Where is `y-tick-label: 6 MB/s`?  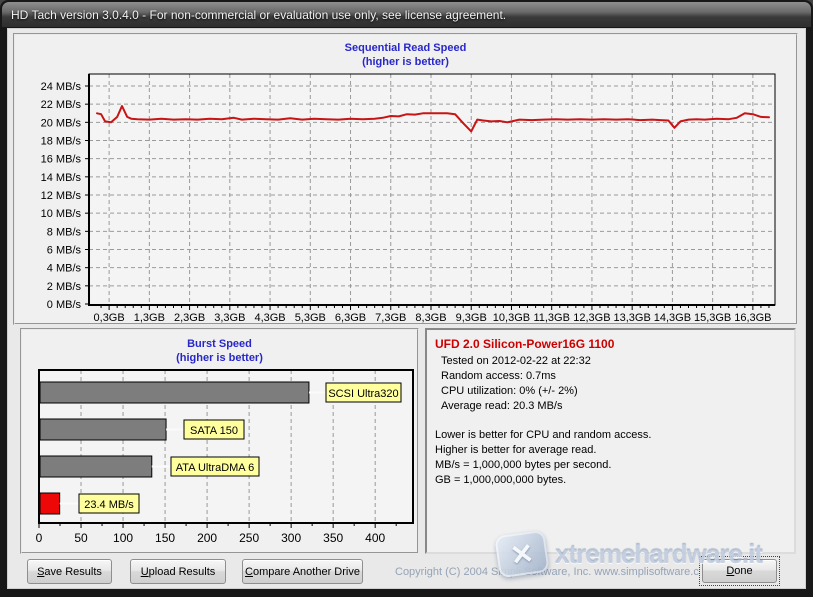
y-tick-label: 6 MB/s is located at coordinates (64, 251).